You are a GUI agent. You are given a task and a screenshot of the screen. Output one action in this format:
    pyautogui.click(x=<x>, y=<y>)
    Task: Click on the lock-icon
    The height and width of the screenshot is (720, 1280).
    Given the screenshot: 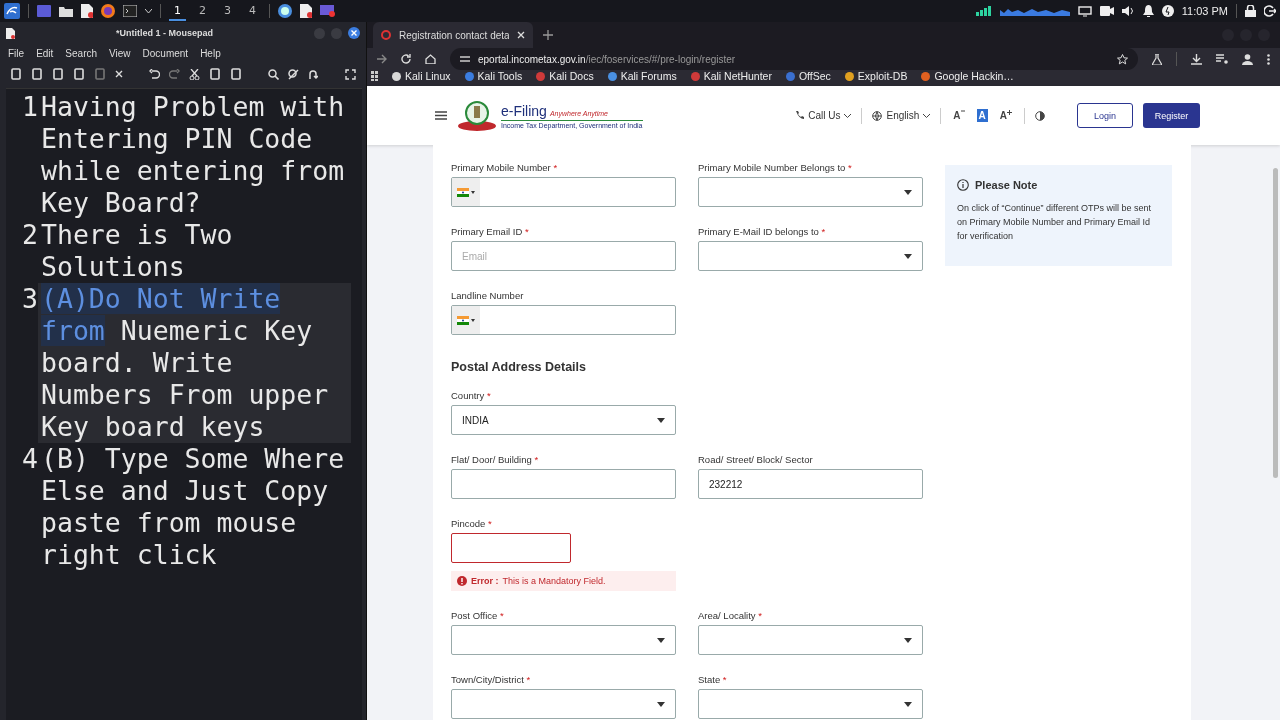 What is the action you would take?
    pyautogui.click(x=1250, y=11)
    